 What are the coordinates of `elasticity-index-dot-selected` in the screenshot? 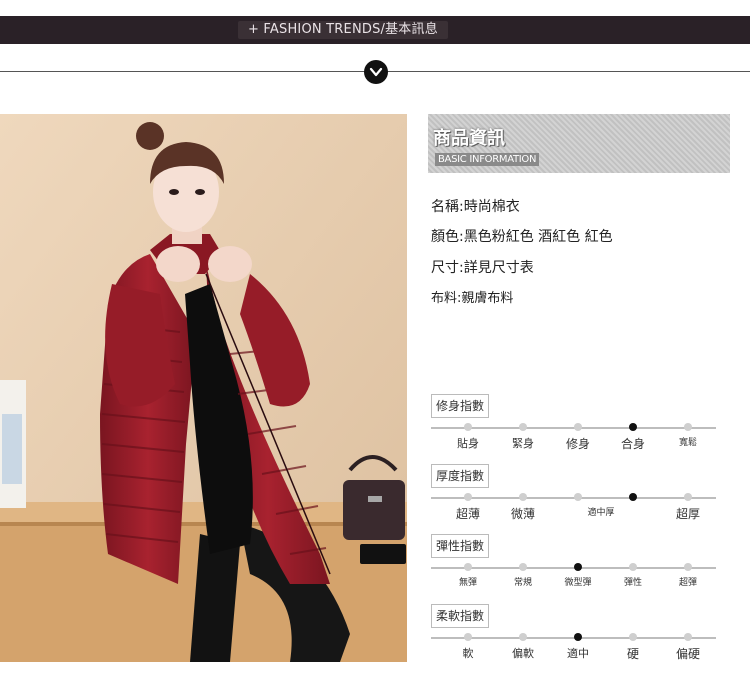 It's located at (578, 567).